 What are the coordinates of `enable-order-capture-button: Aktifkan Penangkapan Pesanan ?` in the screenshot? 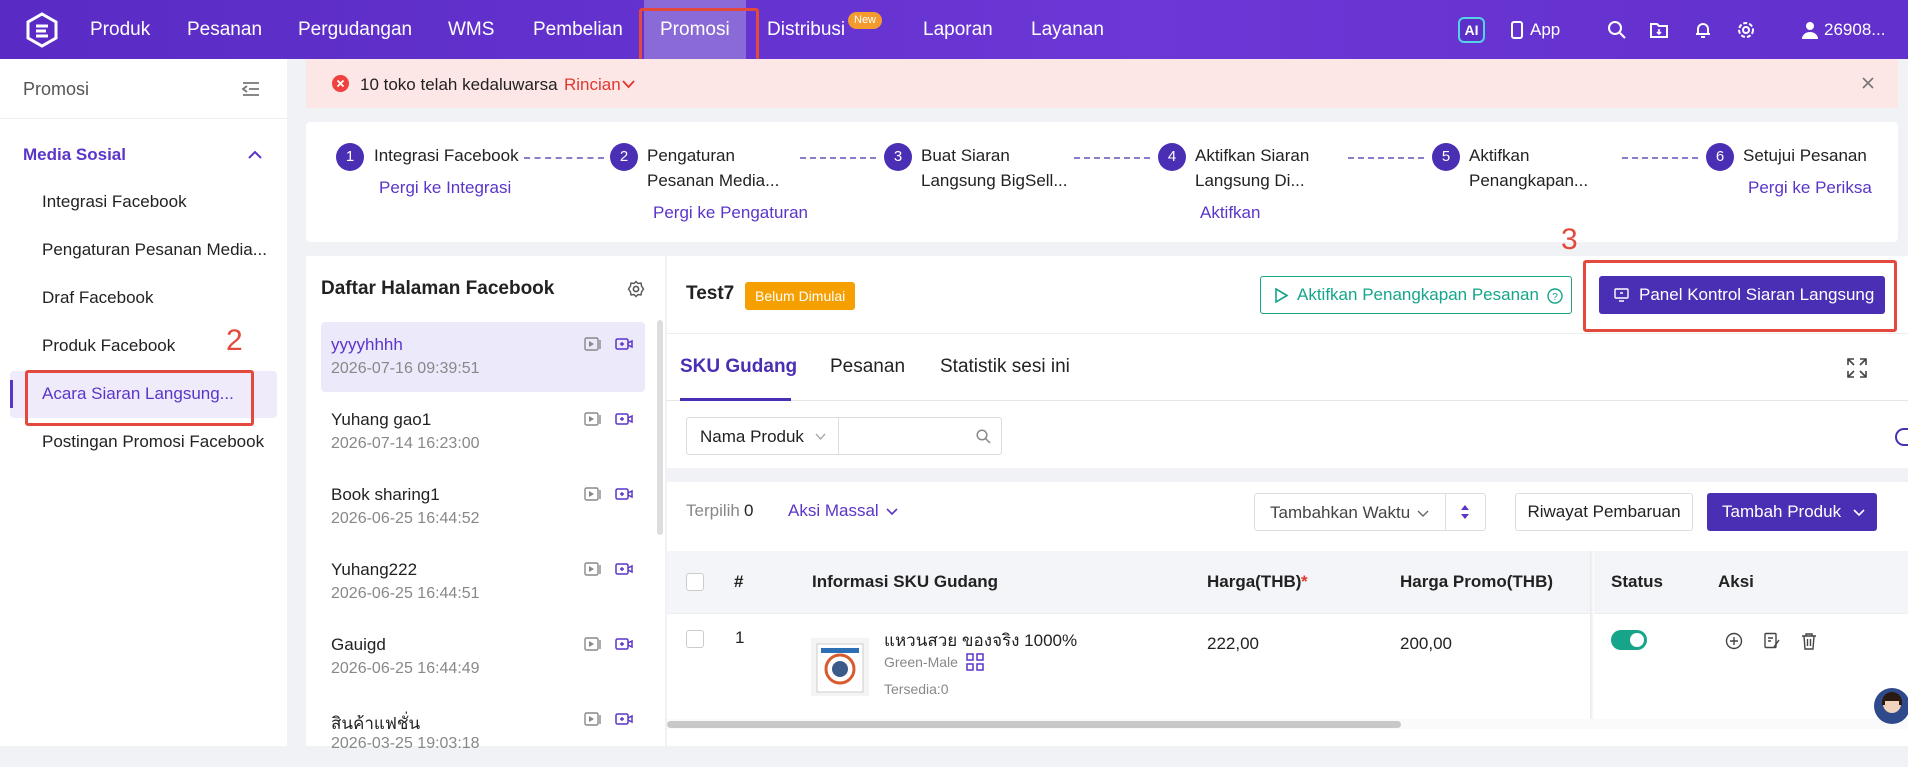 It's located at (1416, 295).